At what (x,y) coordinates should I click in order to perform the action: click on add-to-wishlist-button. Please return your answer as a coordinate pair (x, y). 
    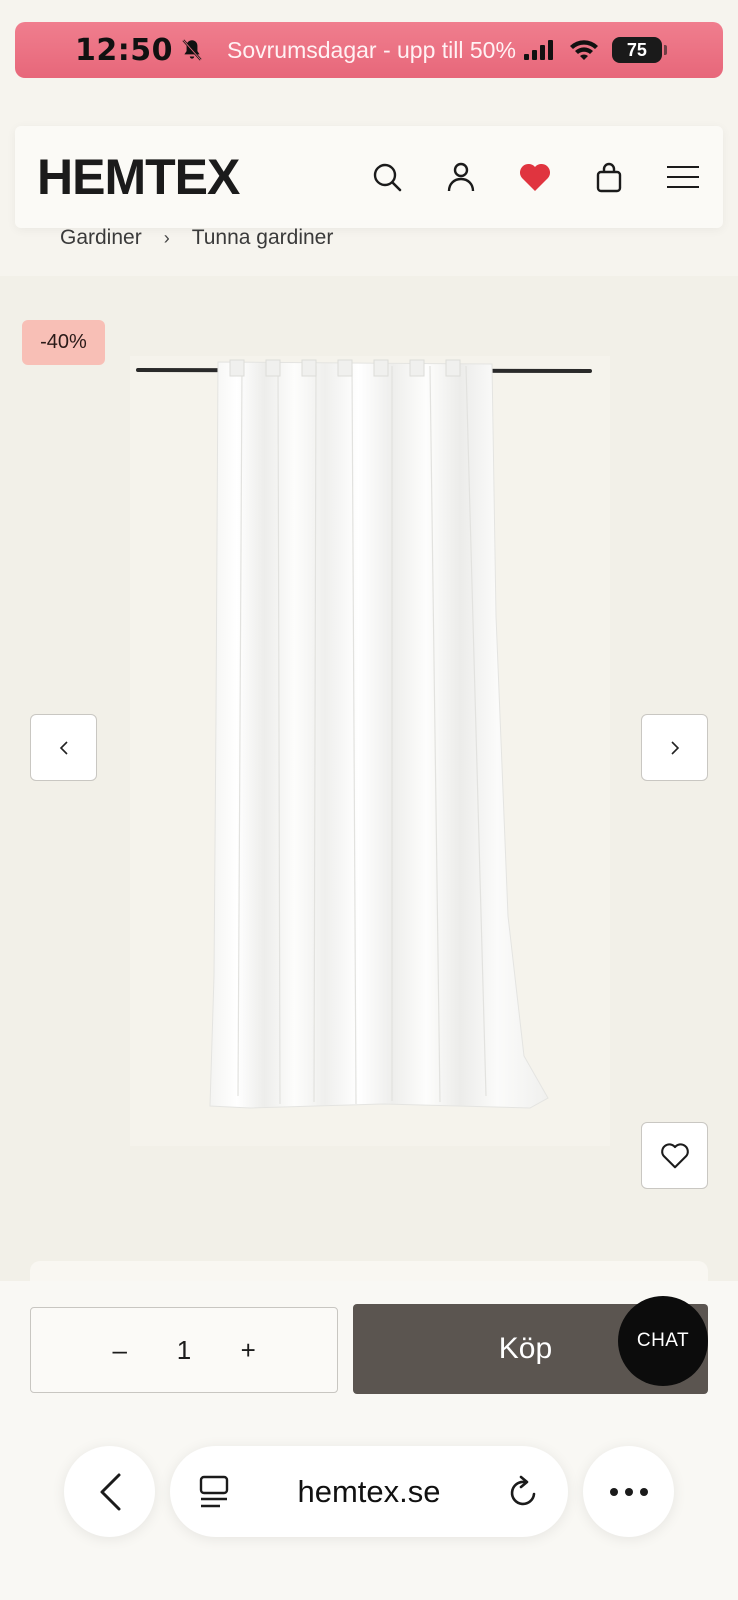
    Looking at the image, I should click on (674, 1155).